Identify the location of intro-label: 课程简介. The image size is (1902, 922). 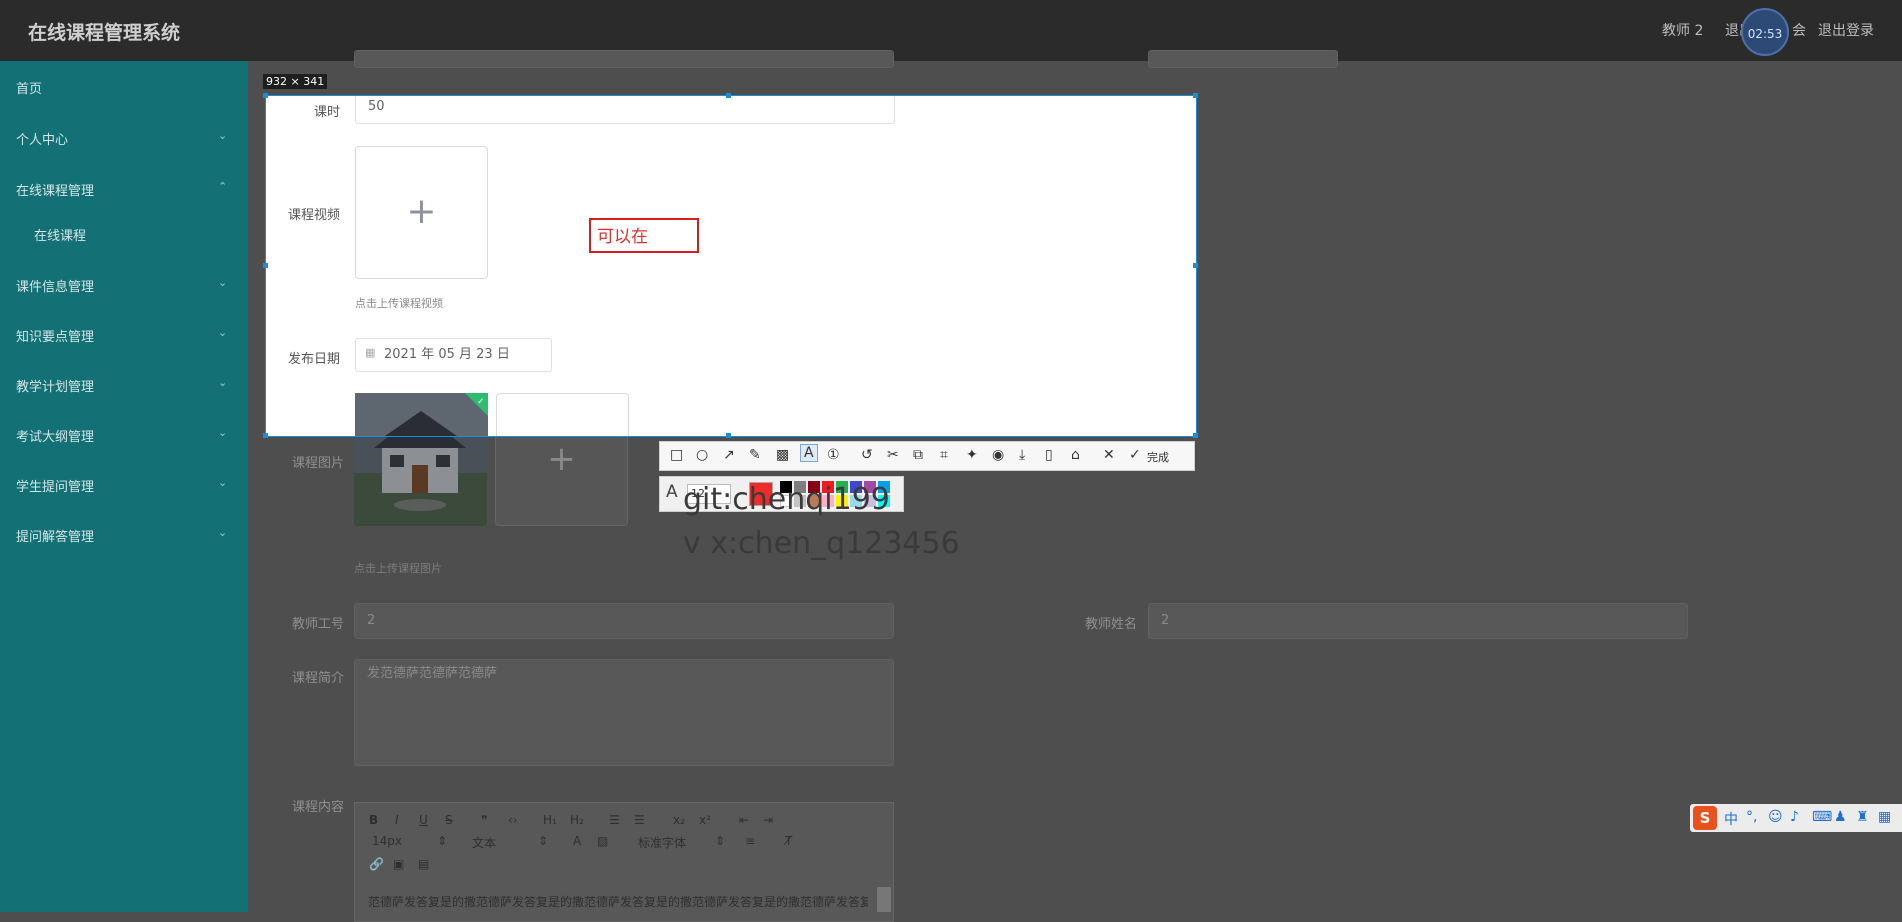
(317, 678).